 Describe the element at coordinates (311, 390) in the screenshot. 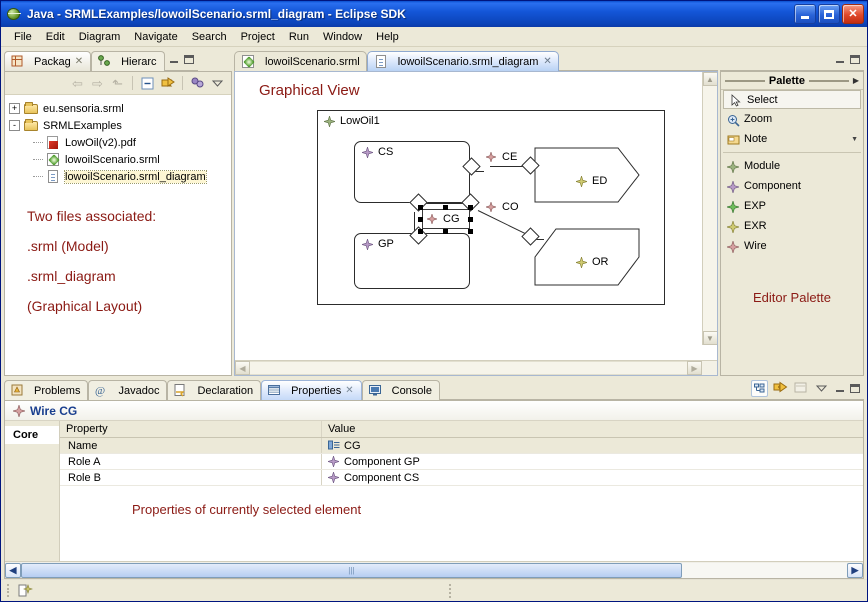

I see `tab-properties: Properties ✕` at that location.